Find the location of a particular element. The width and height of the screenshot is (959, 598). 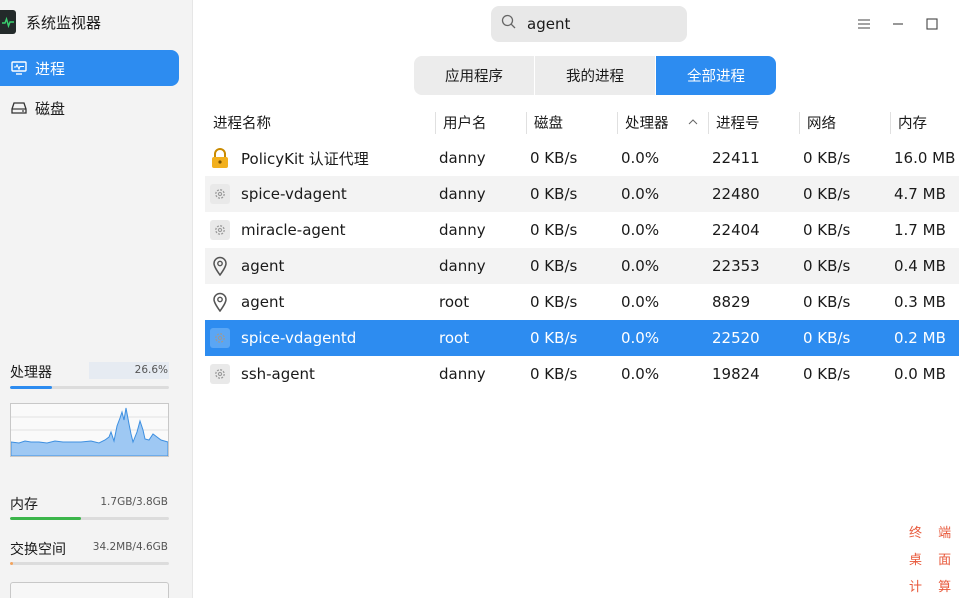

memory-label: 内存 is located at coordinates (24, 505).